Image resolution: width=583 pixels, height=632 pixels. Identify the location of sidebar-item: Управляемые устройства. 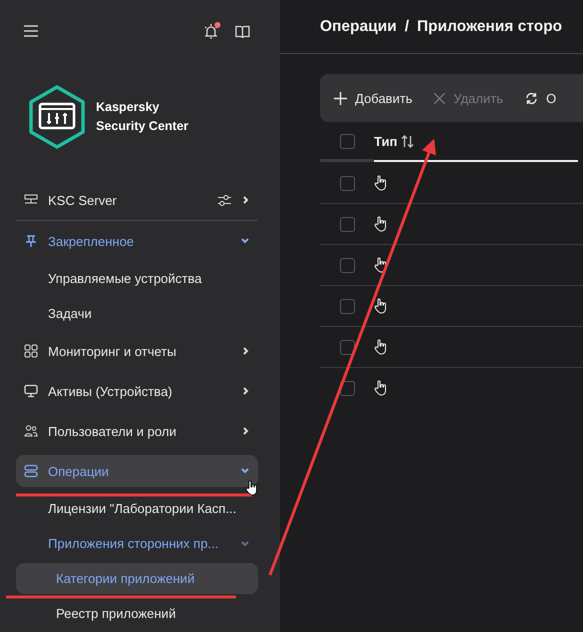
(137, 278).